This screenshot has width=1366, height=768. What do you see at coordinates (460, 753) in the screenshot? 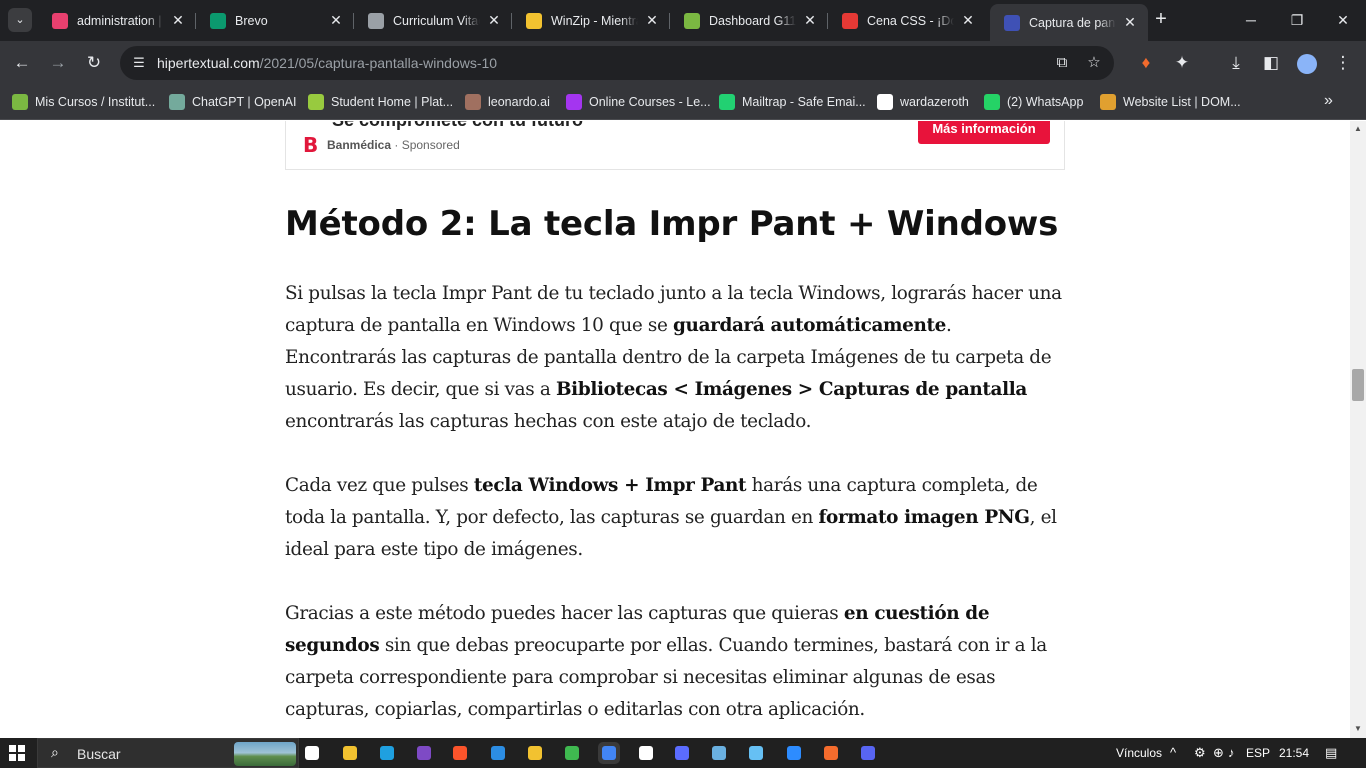
I see `brave-icon` at bounding box center [460, 753].